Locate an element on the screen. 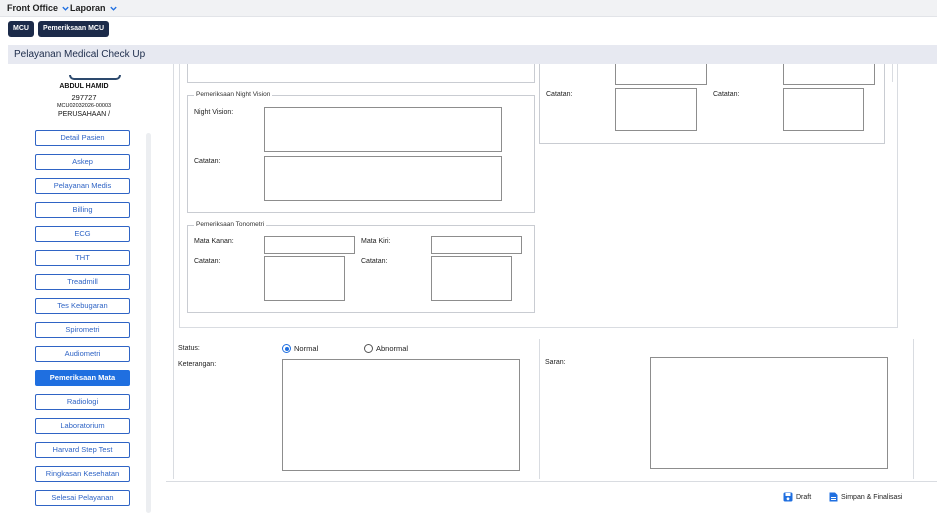 This screenshot has height=516, width=937. night-vision-catatan-textarea is located at coordinates (383, 178).